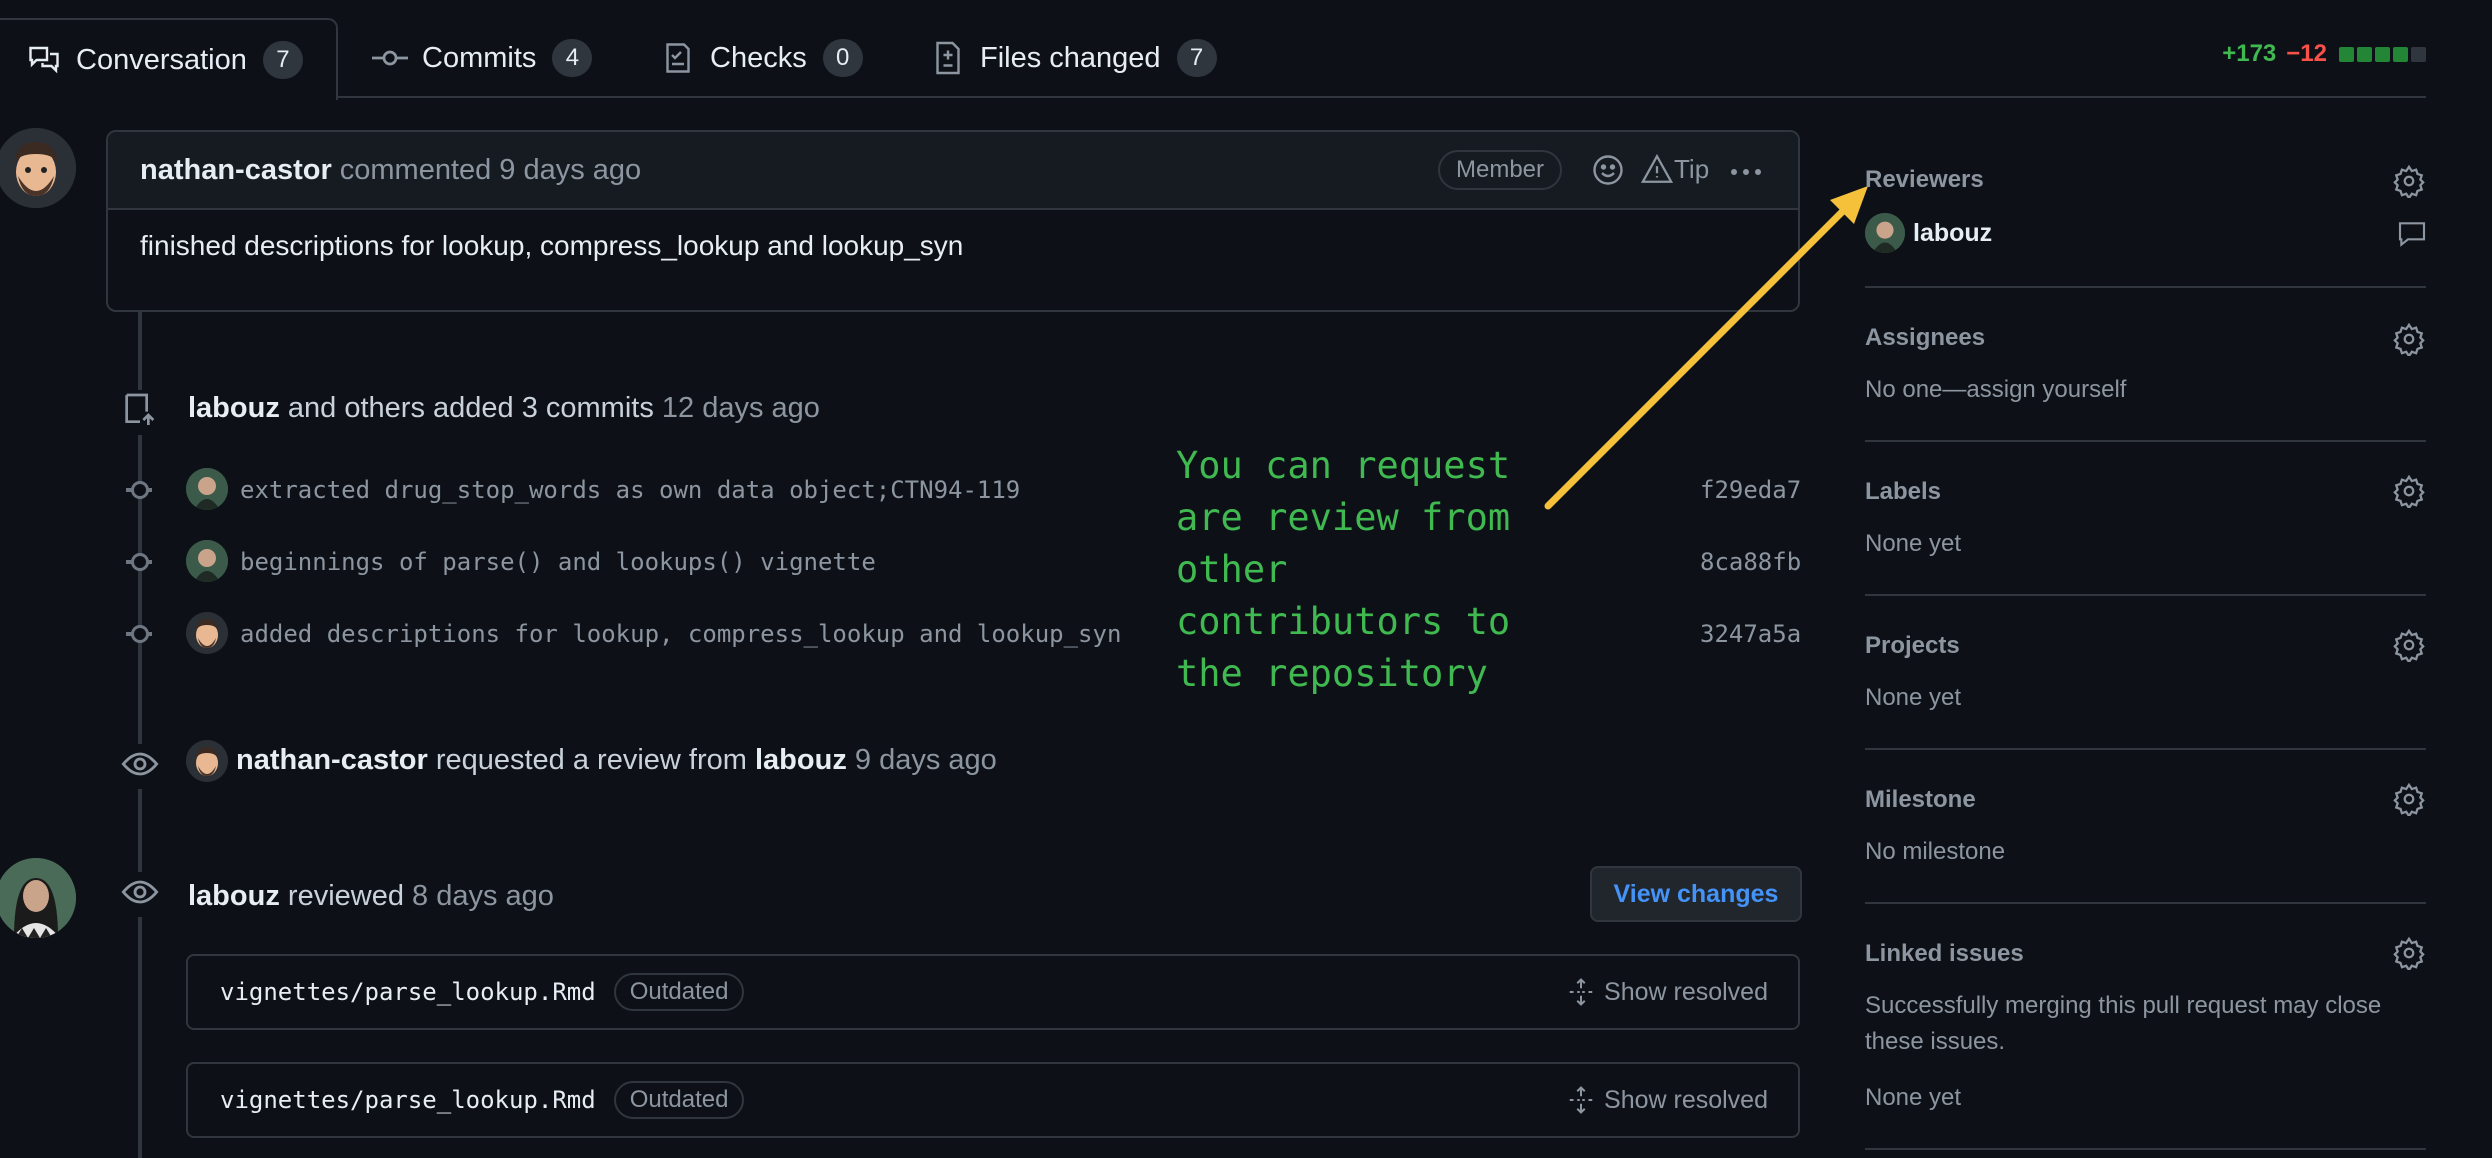 This screenshot has height=1158, width=2492. What do you see at coordinates (1696, 894) in the screenshot?
I see `view-changes-button: View changes` at bounding box center [1696, 894].